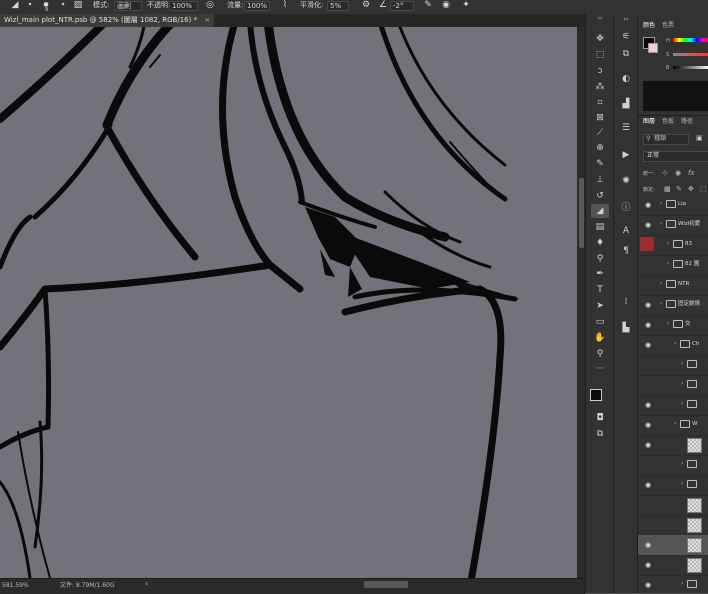  I want to click on eraser-tool-icon: ◢, so click(600, 211).